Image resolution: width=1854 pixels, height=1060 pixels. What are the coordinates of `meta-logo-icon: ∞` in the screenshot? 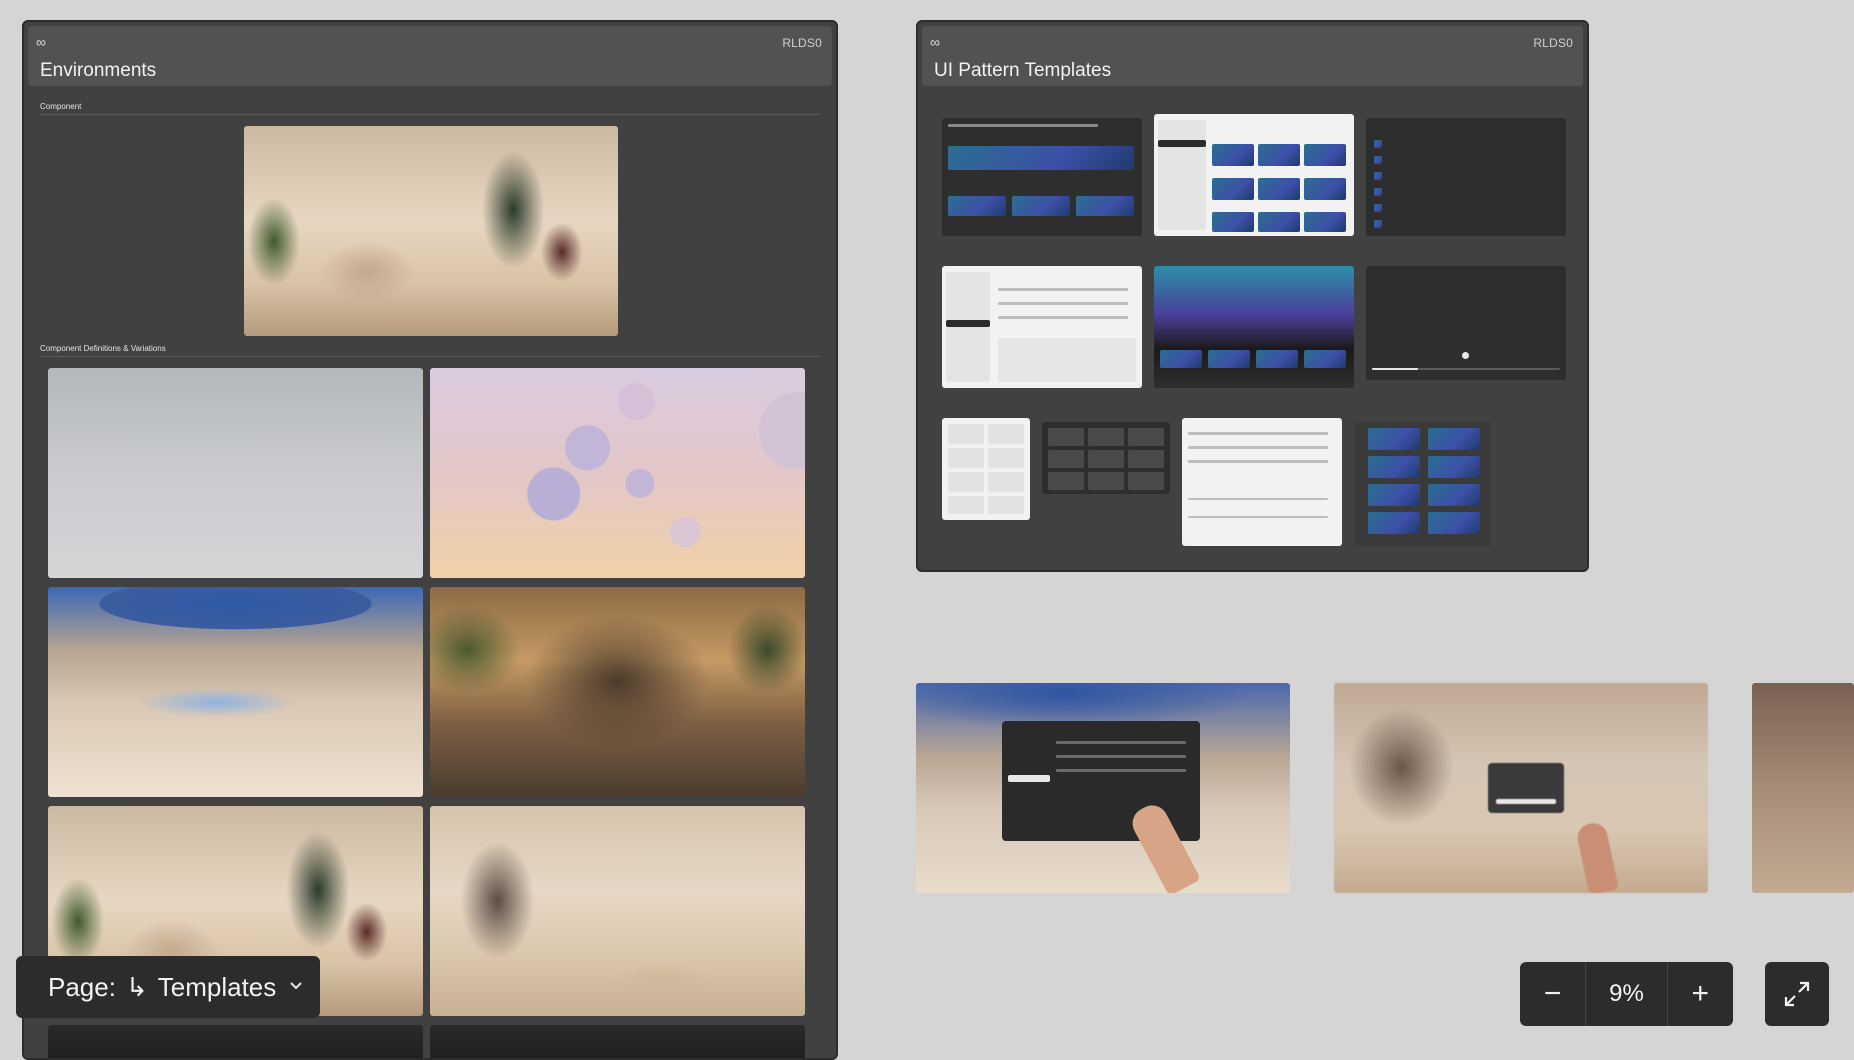 It's located at (935, 42).